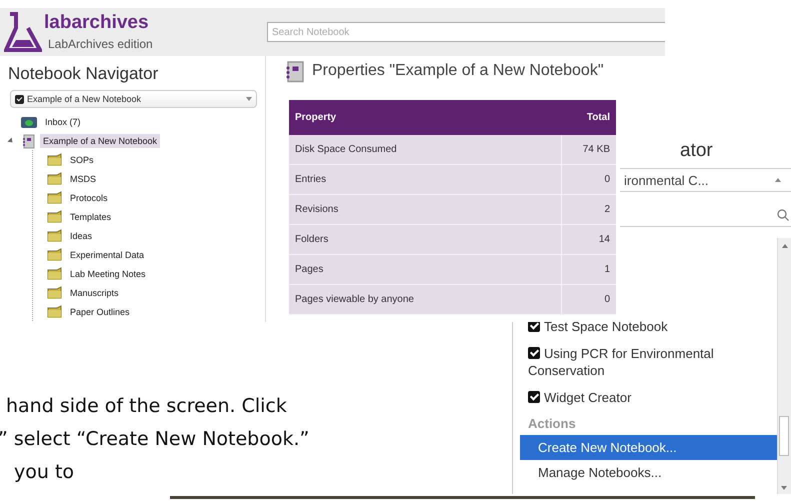 The width and height of the screenshot is (791, 501). What do you see at coordinates (97, 23) in the screenshot?
I see `logo-text: labarchives` at bounding box center [97, 23].